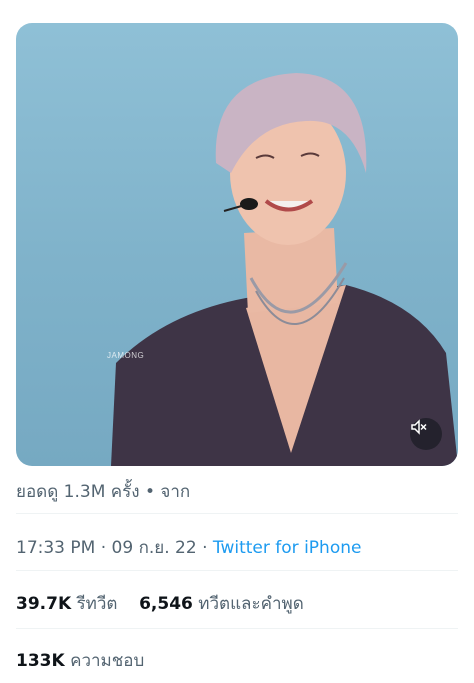 This screenshot has height=683, width=474. I want to click on speaker-muted-icon, so click(419, 427).